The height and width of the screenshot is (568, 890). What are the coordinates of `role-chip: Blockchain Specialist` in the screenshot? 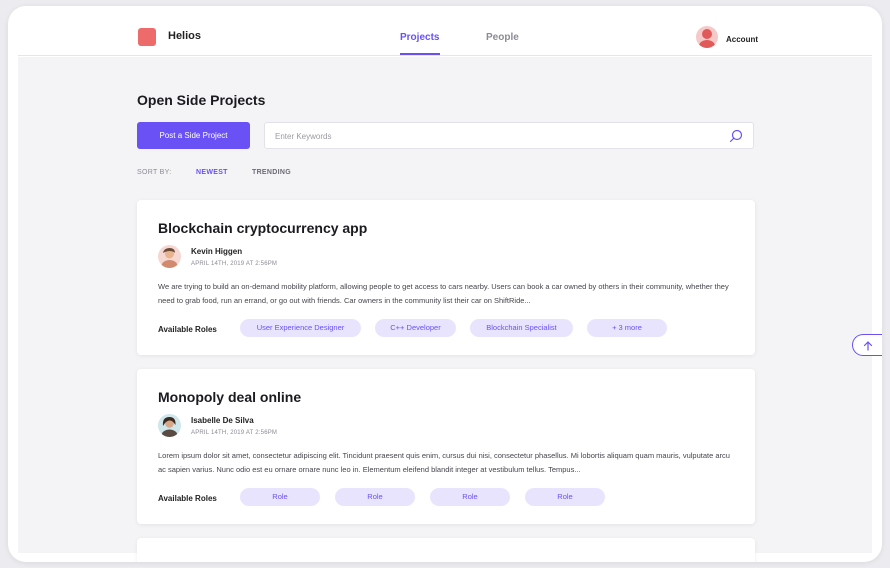 It's located at (521, 328).